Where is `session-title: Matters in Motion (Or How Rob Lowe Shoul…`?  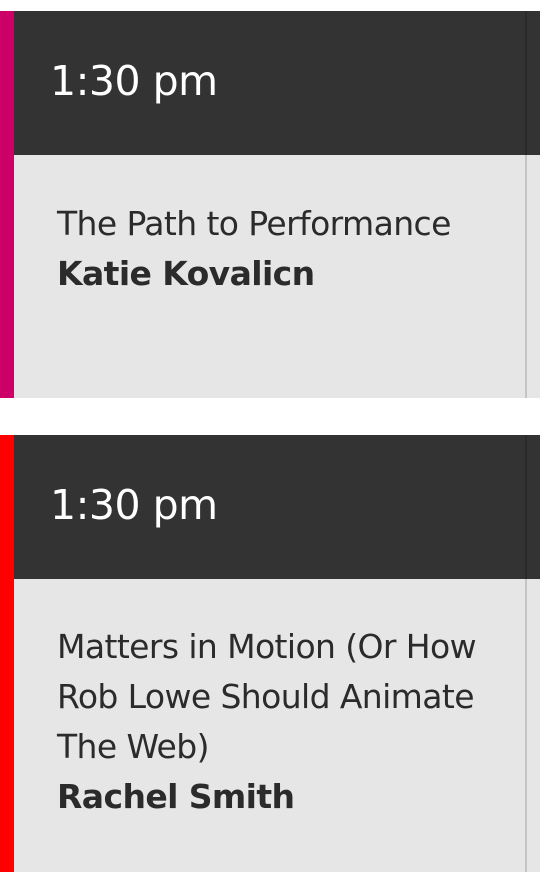
session-title: Matters in Motion (Or How Rob Lowe Shoul… is located at coordinates (278, 697).